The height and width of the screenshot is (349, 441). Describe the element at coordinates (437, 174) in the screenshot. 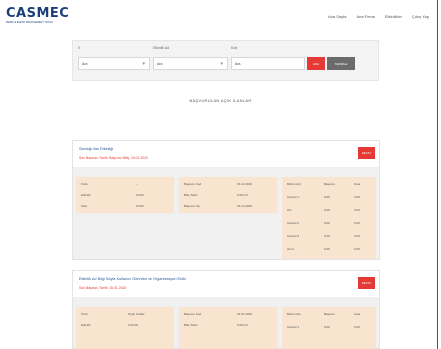

I see `scrollbar-divider` at that location.